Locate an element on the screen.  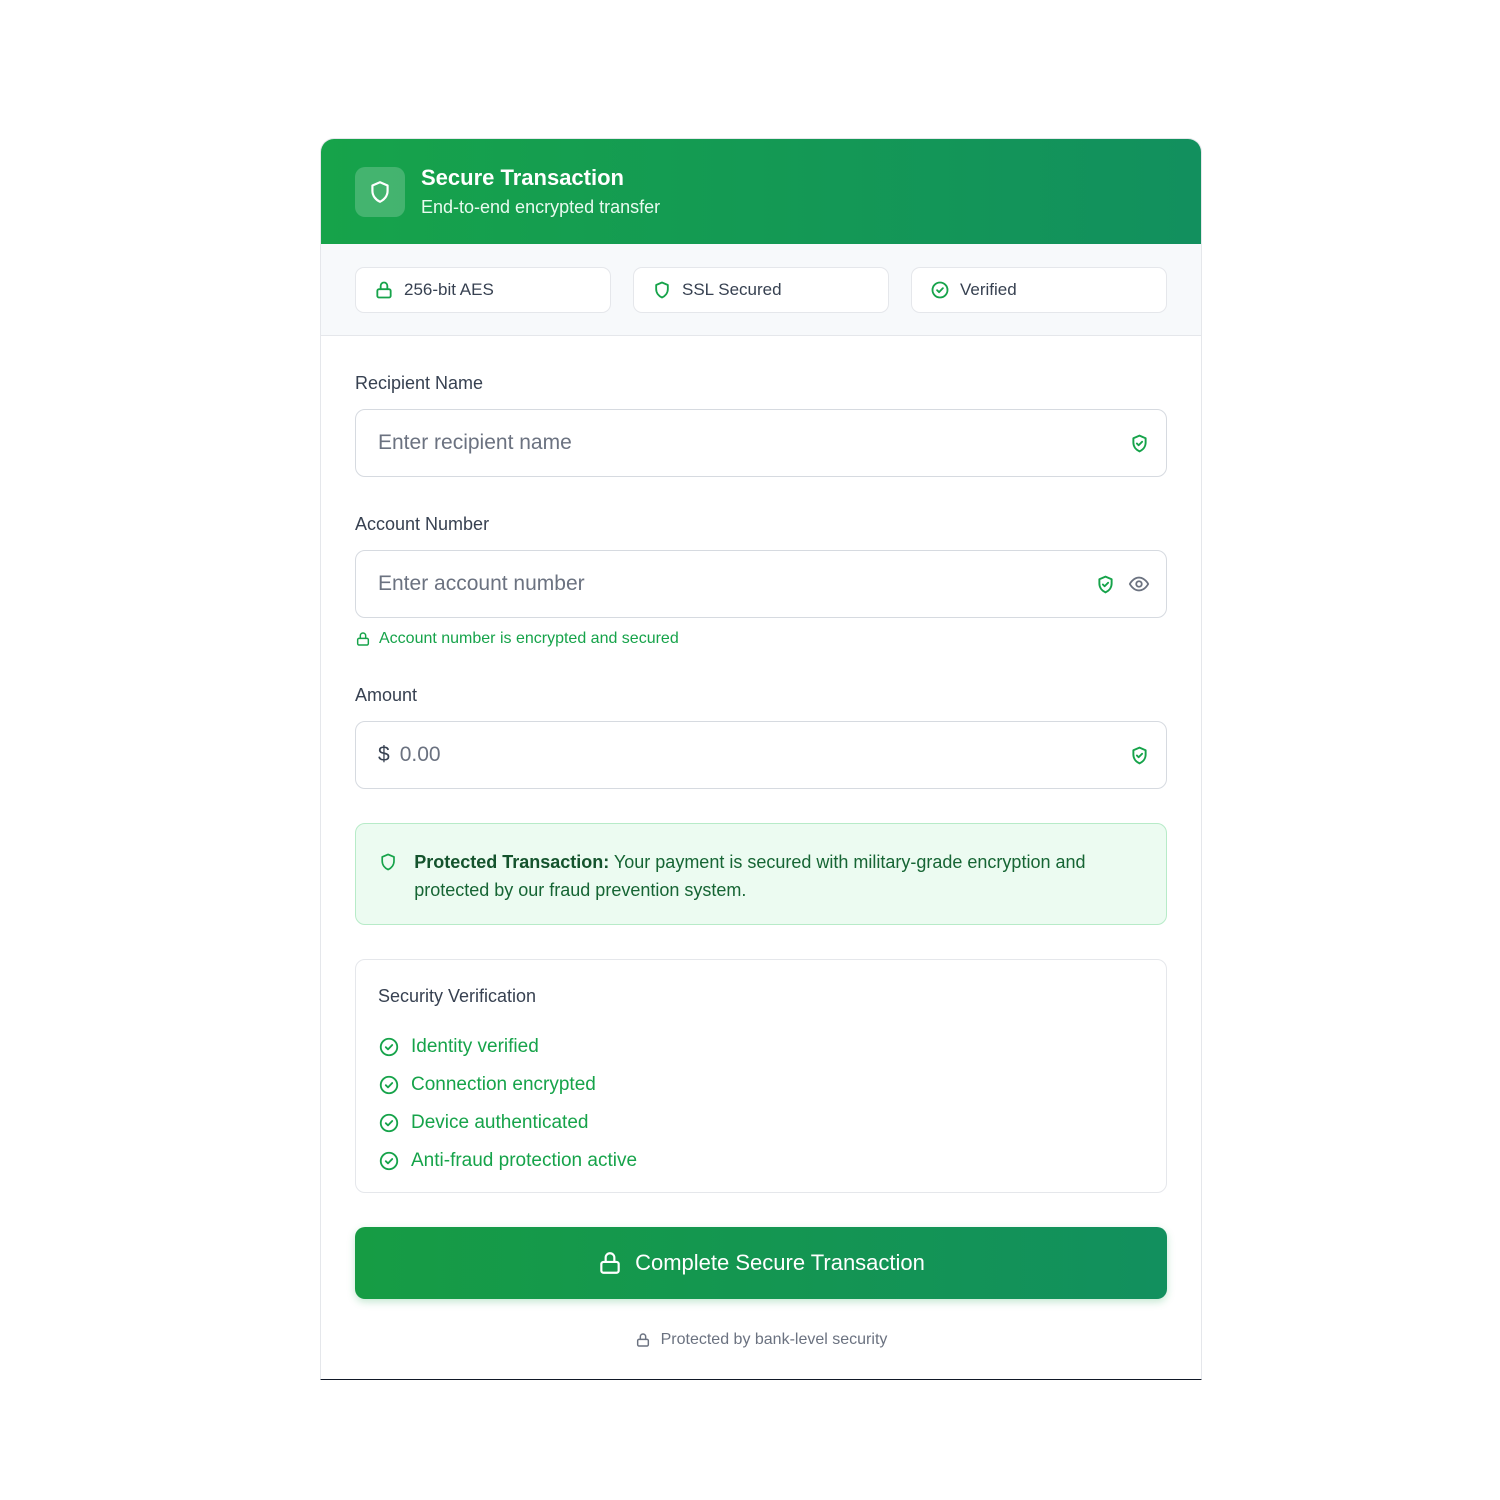
page-subtitle: End-to-end encrypted transfer is located at coordinates (541, 206).